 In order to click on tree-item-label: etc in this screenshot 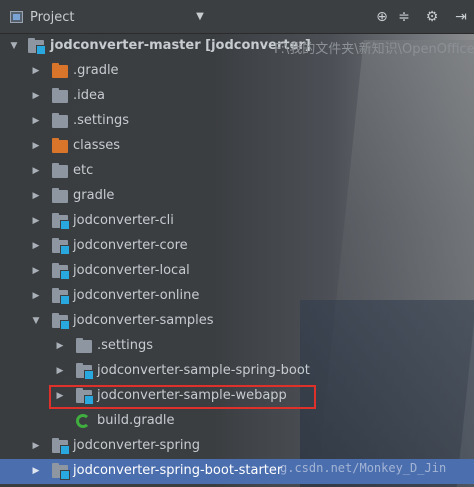, I will do `click(83, 170)`.